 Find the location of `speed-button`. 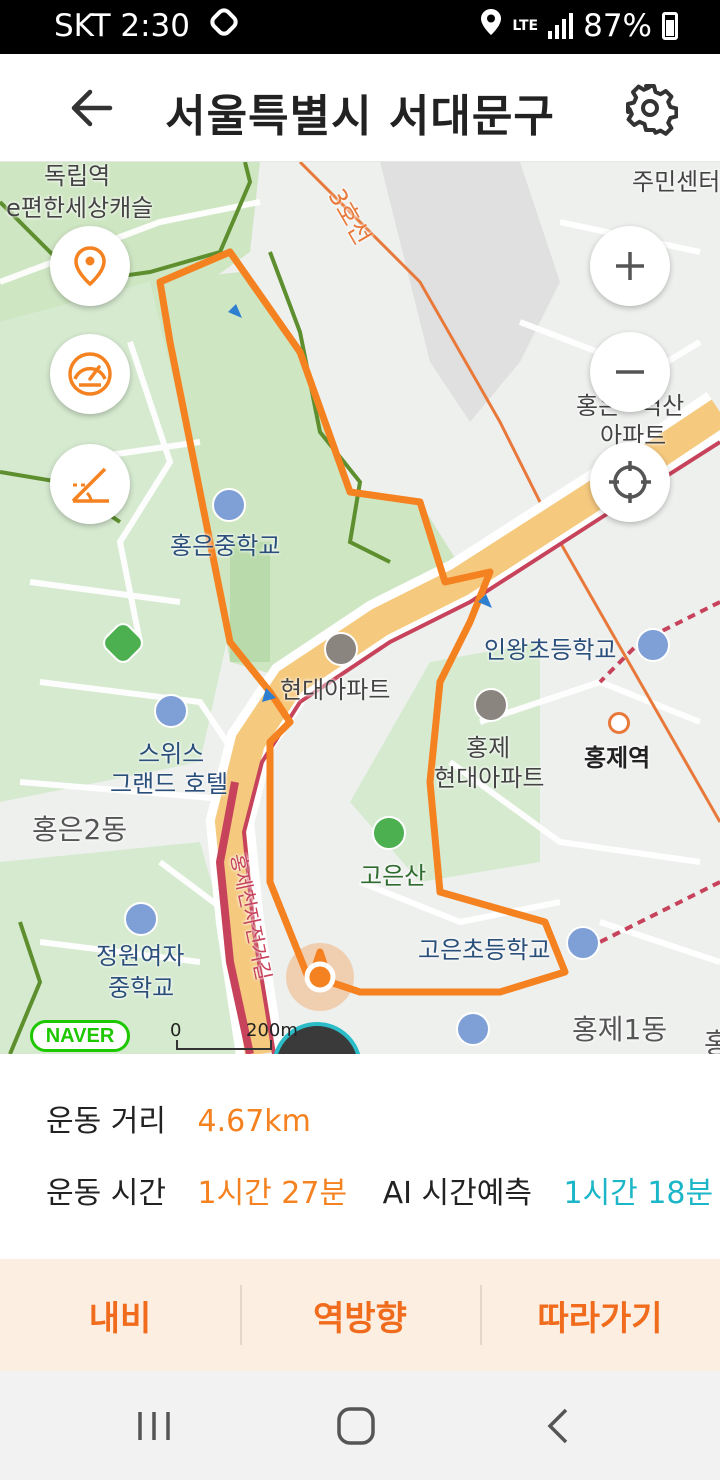

speed-button is located at coordinates (90, 374).